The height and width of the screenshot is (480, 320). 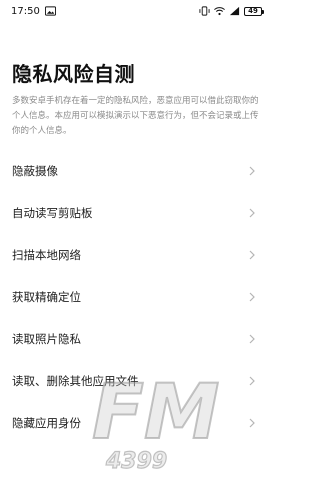 I want to click on list-item-network-scan: 扫描本地网络, so click(x=135, y=255).